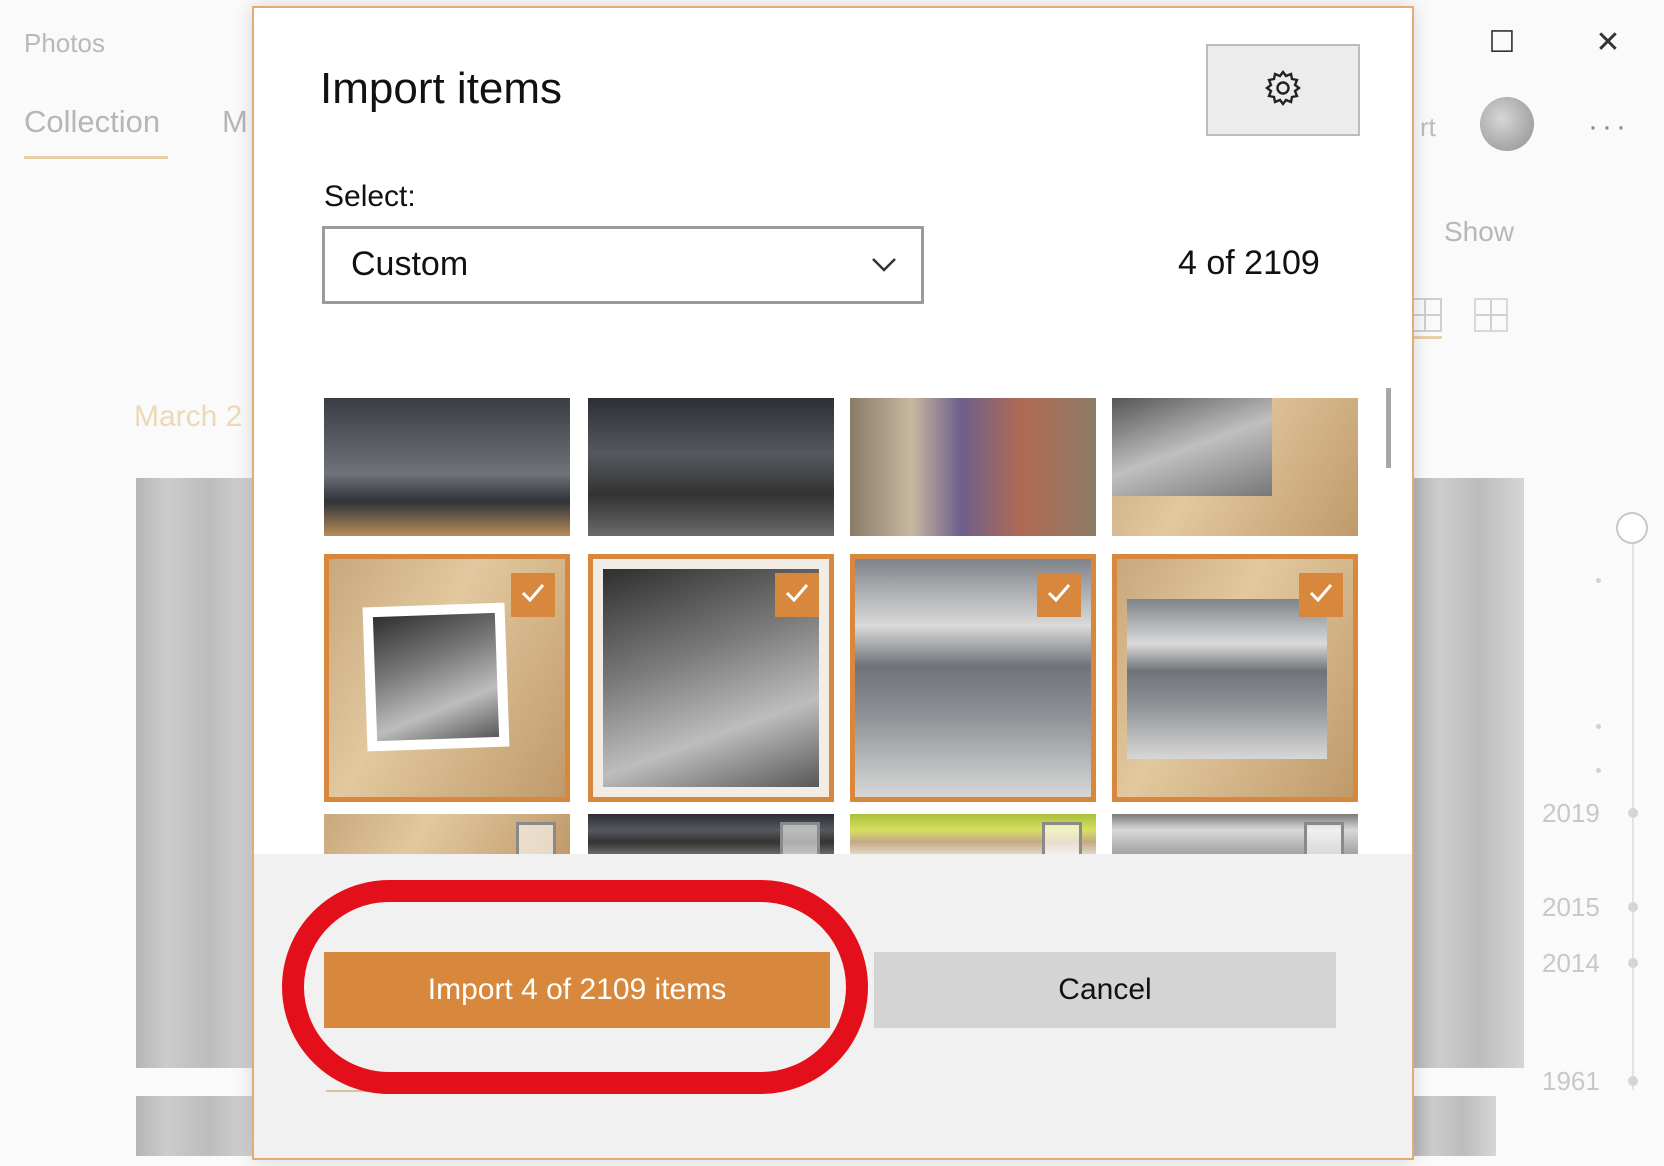 This screenshot has height=1166, width=1664. What do you see at coordinates (1388, 428) in the screenshot?
I see `thumbnail-scrollbar` at bounding box center [1388, 428].